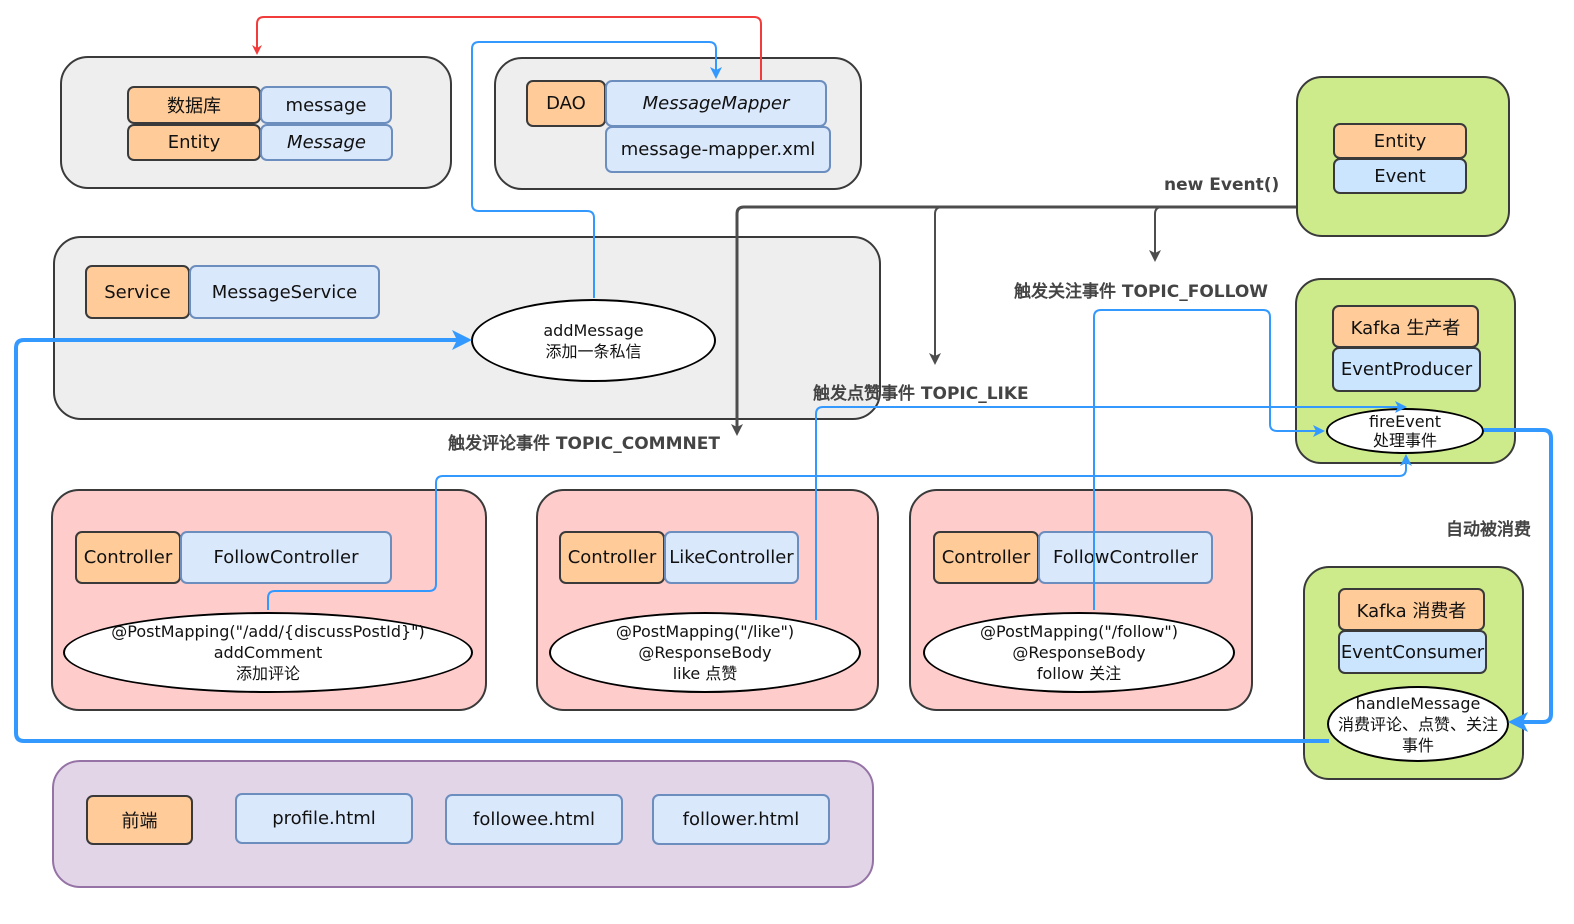 The height and width of the screenshot is (924, 1574). Describe the element at coordinates (139, 820) in the screenshot. I see `frontend-label: 前端` at that location.